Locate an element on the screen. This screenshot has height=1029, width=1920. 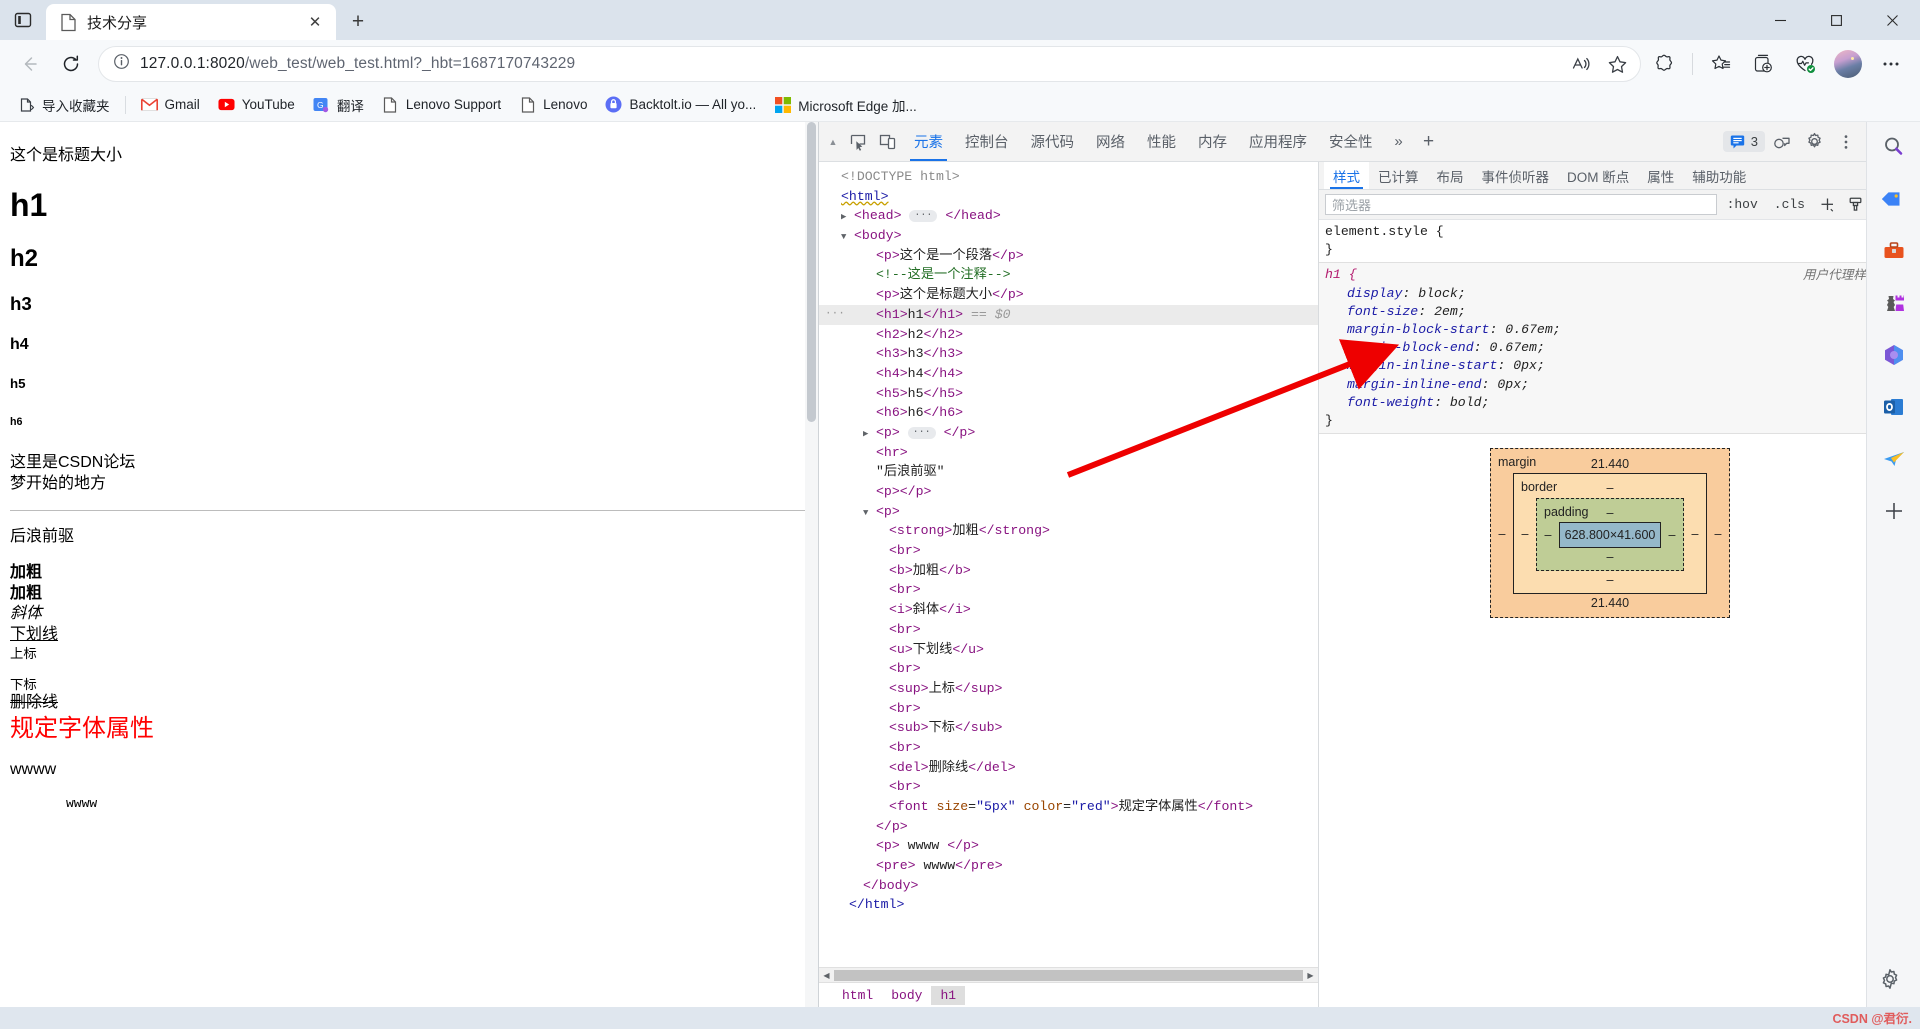
toggle-hover-state-button: :hov is located at coordinates (1742, 204).